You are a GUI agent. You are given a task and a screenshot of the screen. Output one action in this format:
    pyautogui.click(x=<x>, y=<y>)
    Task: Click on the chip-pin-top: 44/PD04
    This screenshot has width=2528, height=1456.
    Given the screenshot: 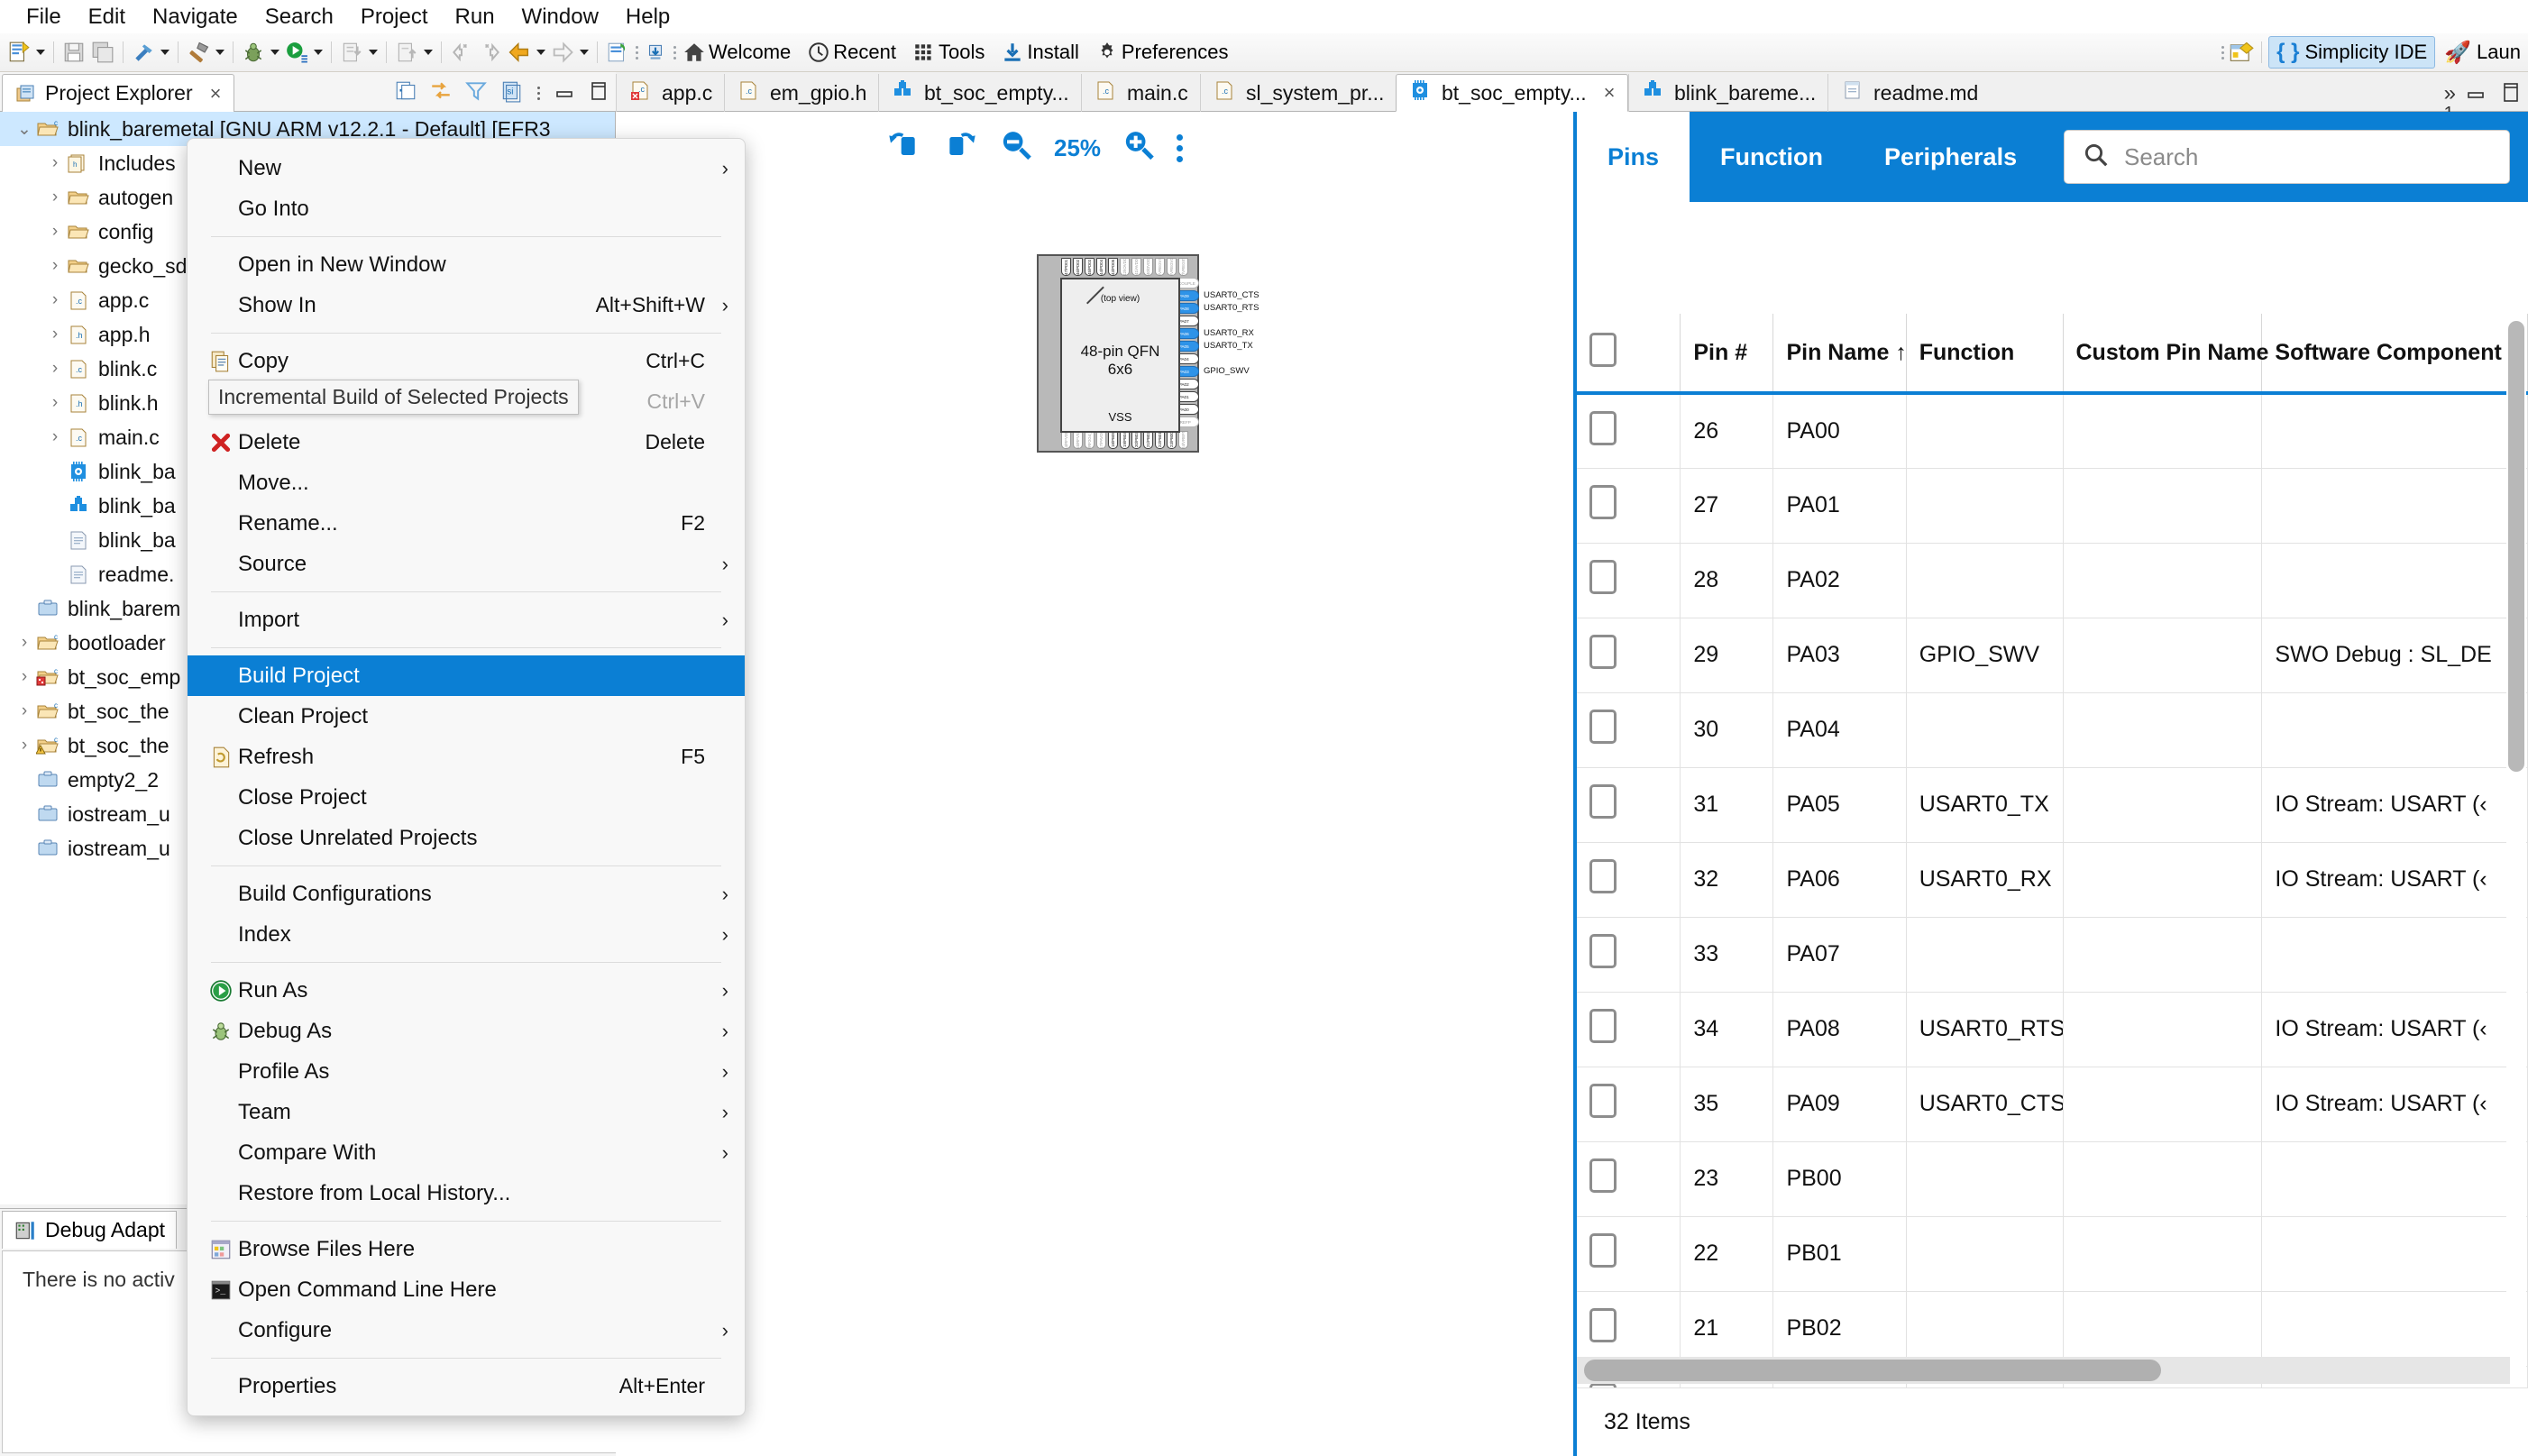 What is the action you would take?
    pyautogui.click(x=1101, y=267)
    